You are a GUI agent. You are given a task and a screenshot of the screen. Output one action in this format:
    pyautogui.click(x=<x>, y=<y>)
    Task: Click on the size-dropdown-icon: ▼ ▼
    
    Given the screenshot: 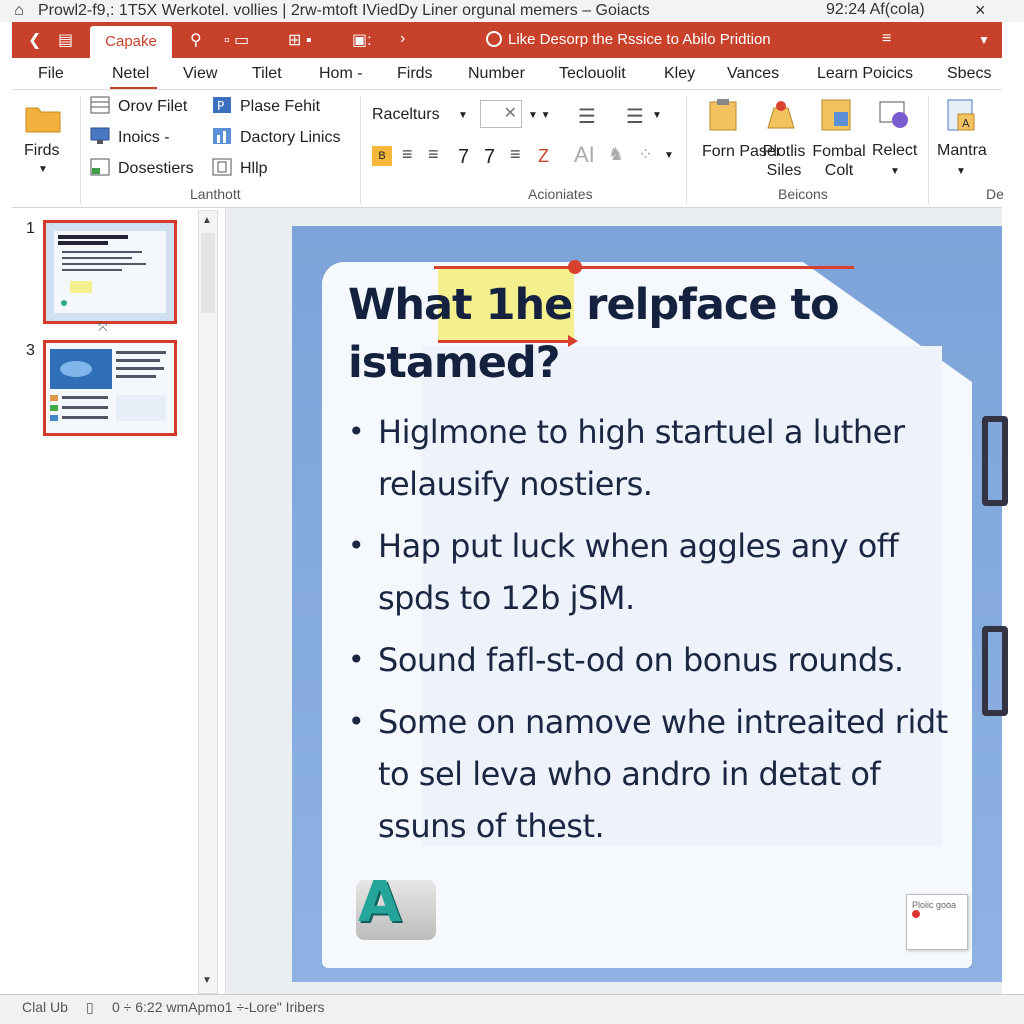 What is the action you would take?
    pyautogui.click(x=539, y=115)
    